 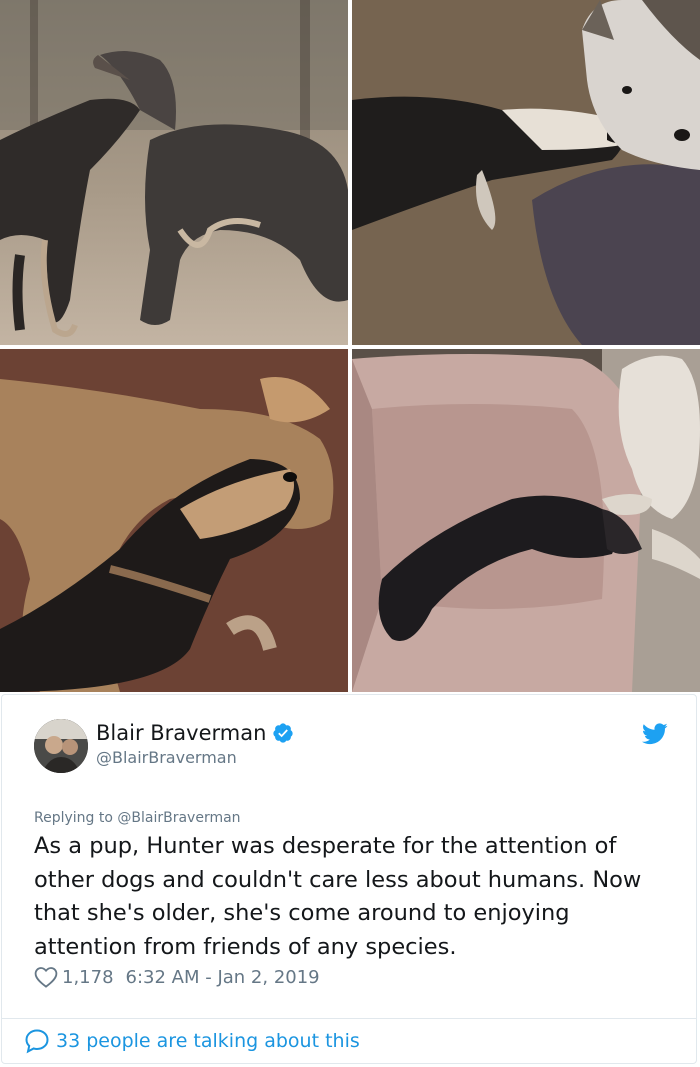 What do you see at coordinates (73, 818) in the screenshot?
I see `replying-to-label: Replying to` at bounding box center [73, 818].